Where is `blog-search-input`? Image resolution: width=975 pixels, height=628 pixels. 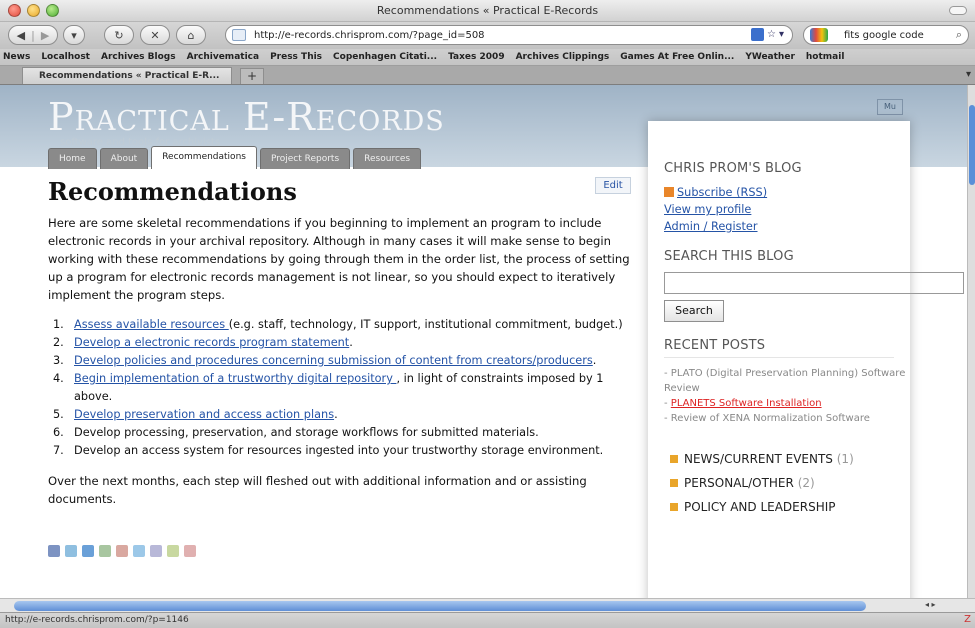 blog-search-input is located at coordinates (814, 283).